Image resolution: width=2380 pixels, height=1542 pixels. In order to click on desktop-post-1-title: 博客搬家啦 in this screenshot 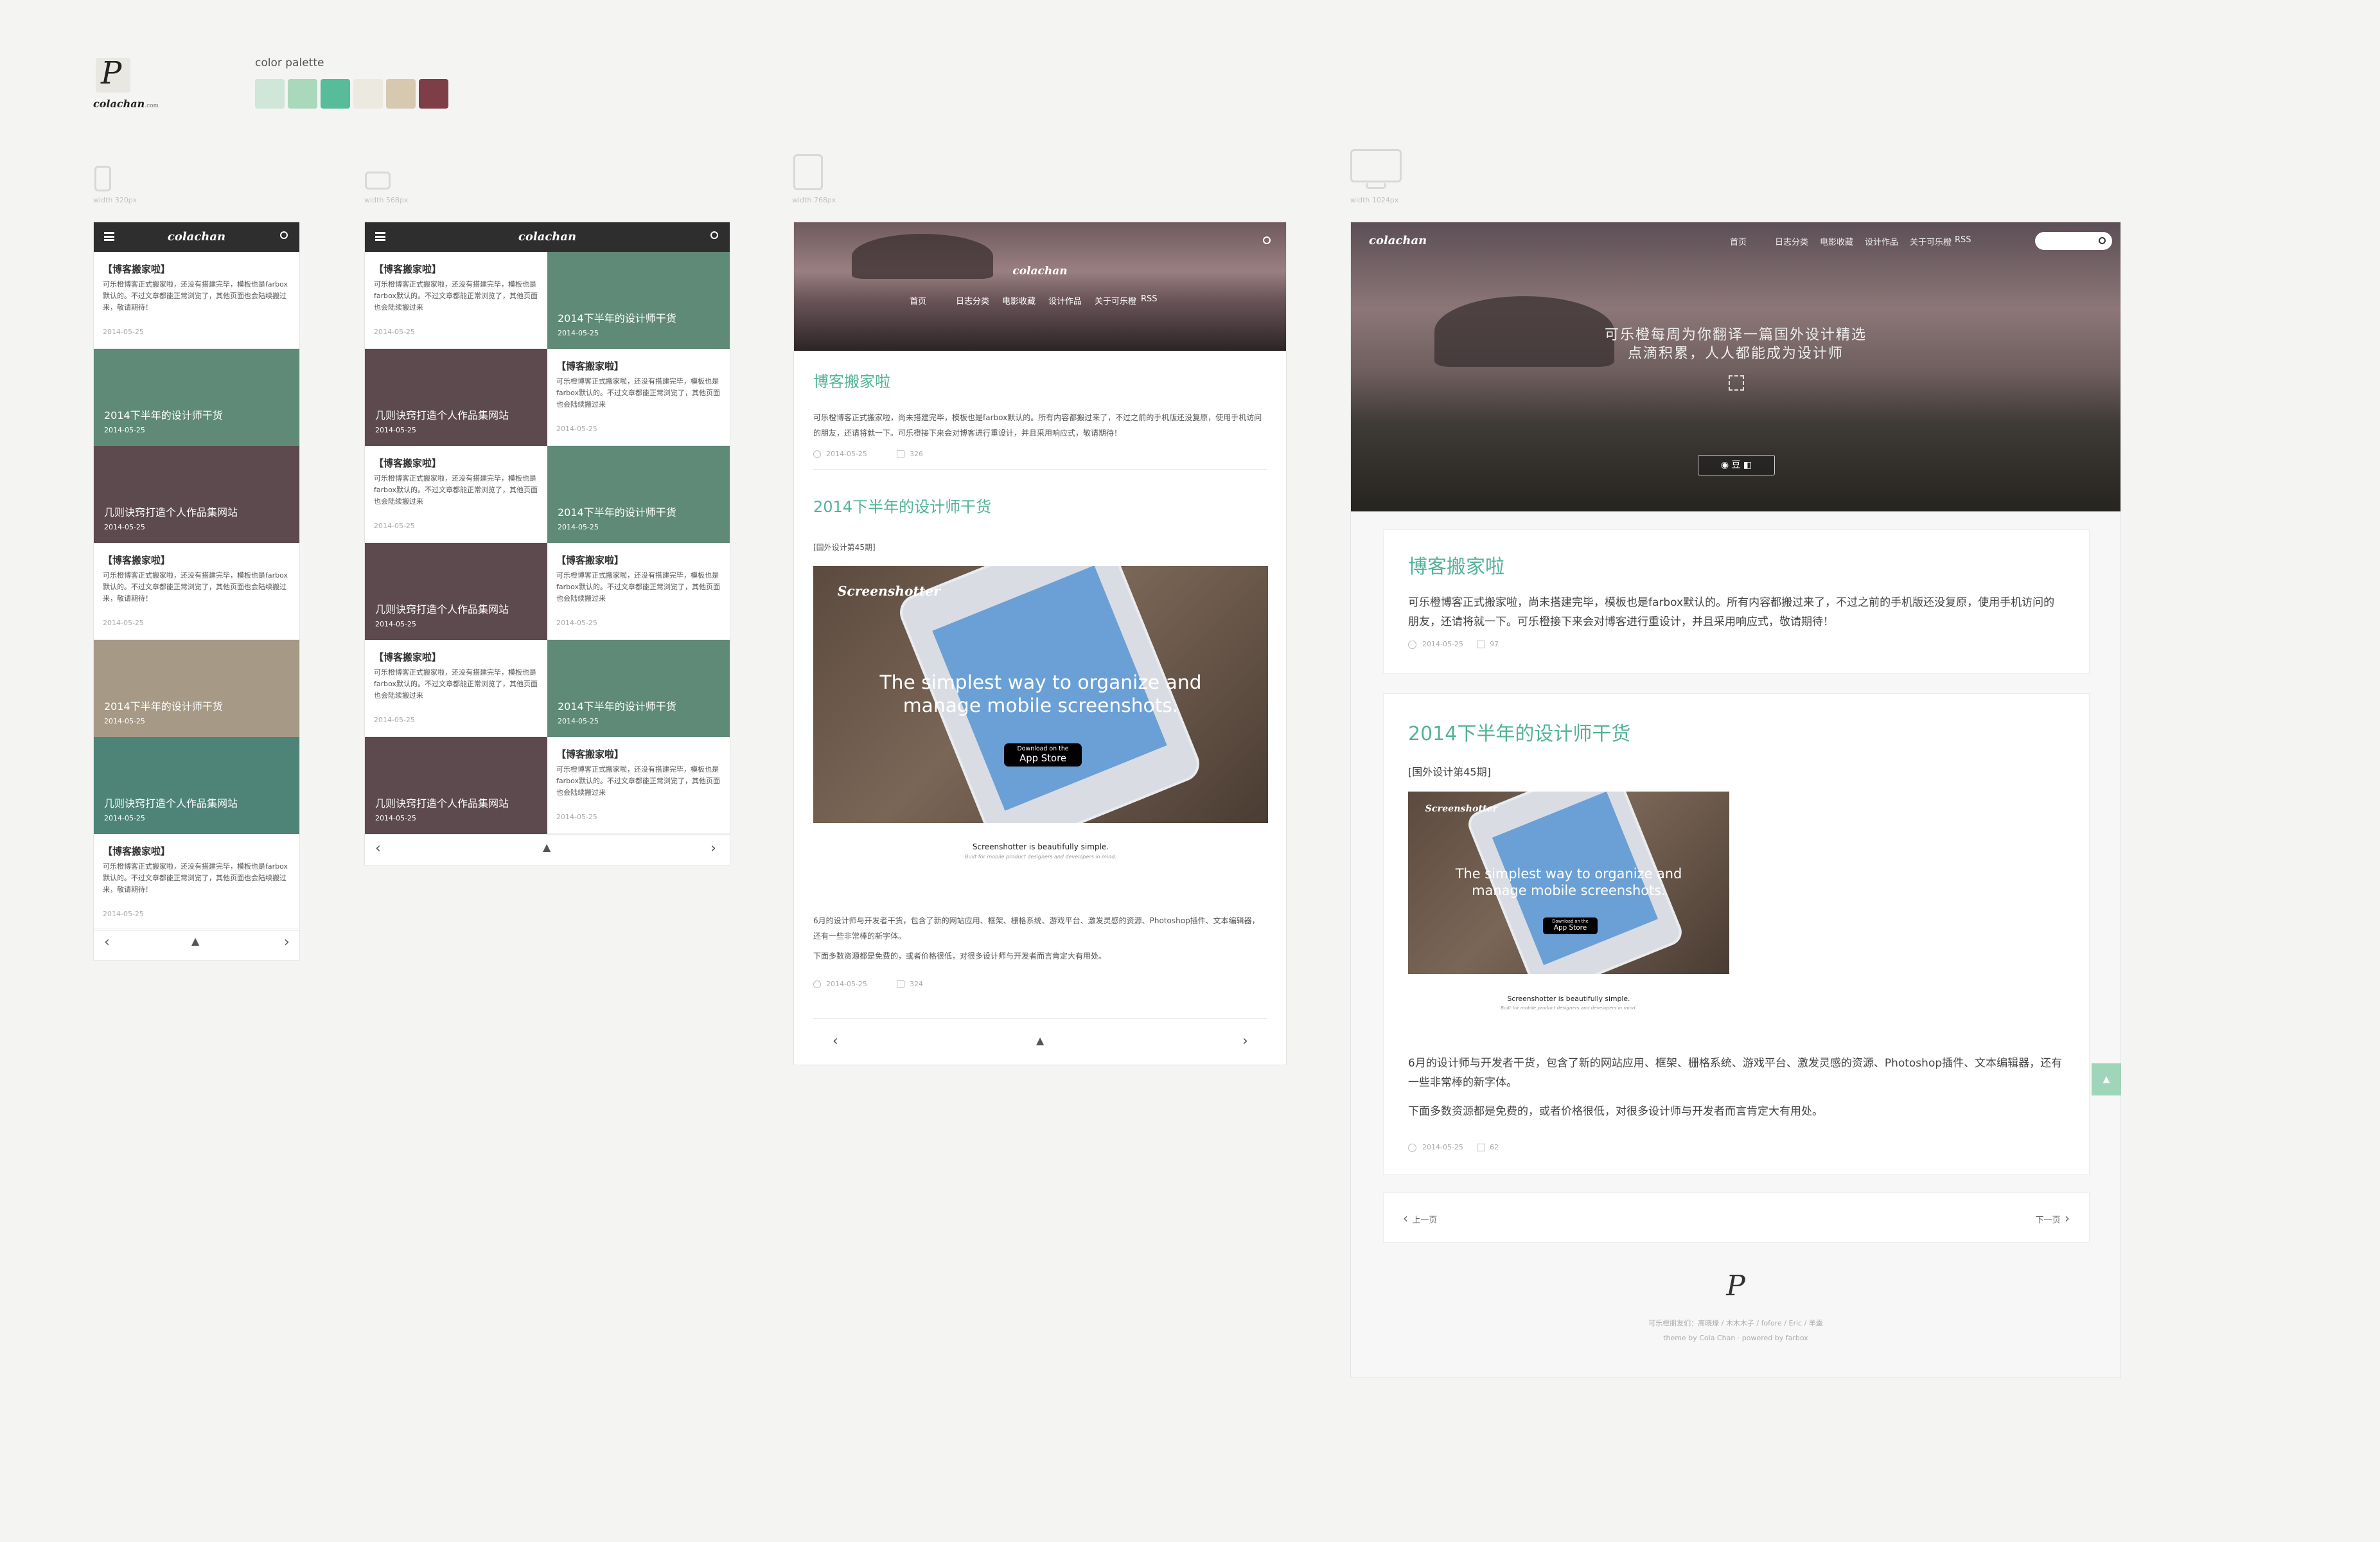, I will do `click(1456, 565)`.